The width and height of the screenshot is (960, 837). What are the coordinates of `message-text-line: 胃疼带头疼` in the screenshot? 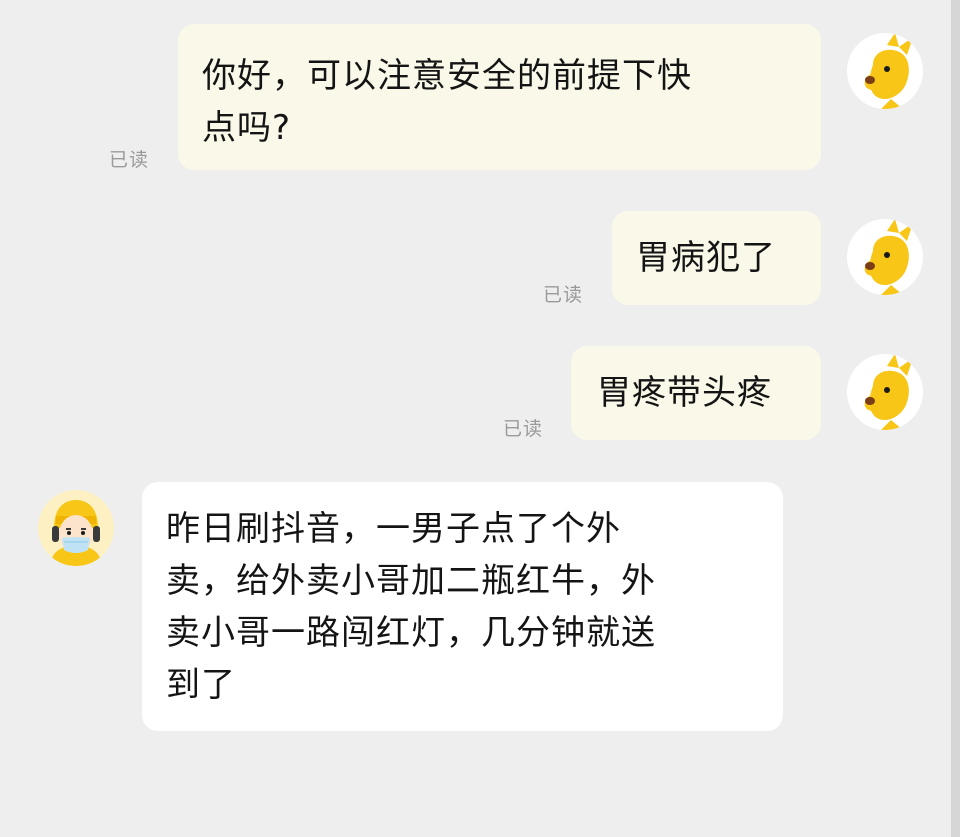 It's located at (684, 393).